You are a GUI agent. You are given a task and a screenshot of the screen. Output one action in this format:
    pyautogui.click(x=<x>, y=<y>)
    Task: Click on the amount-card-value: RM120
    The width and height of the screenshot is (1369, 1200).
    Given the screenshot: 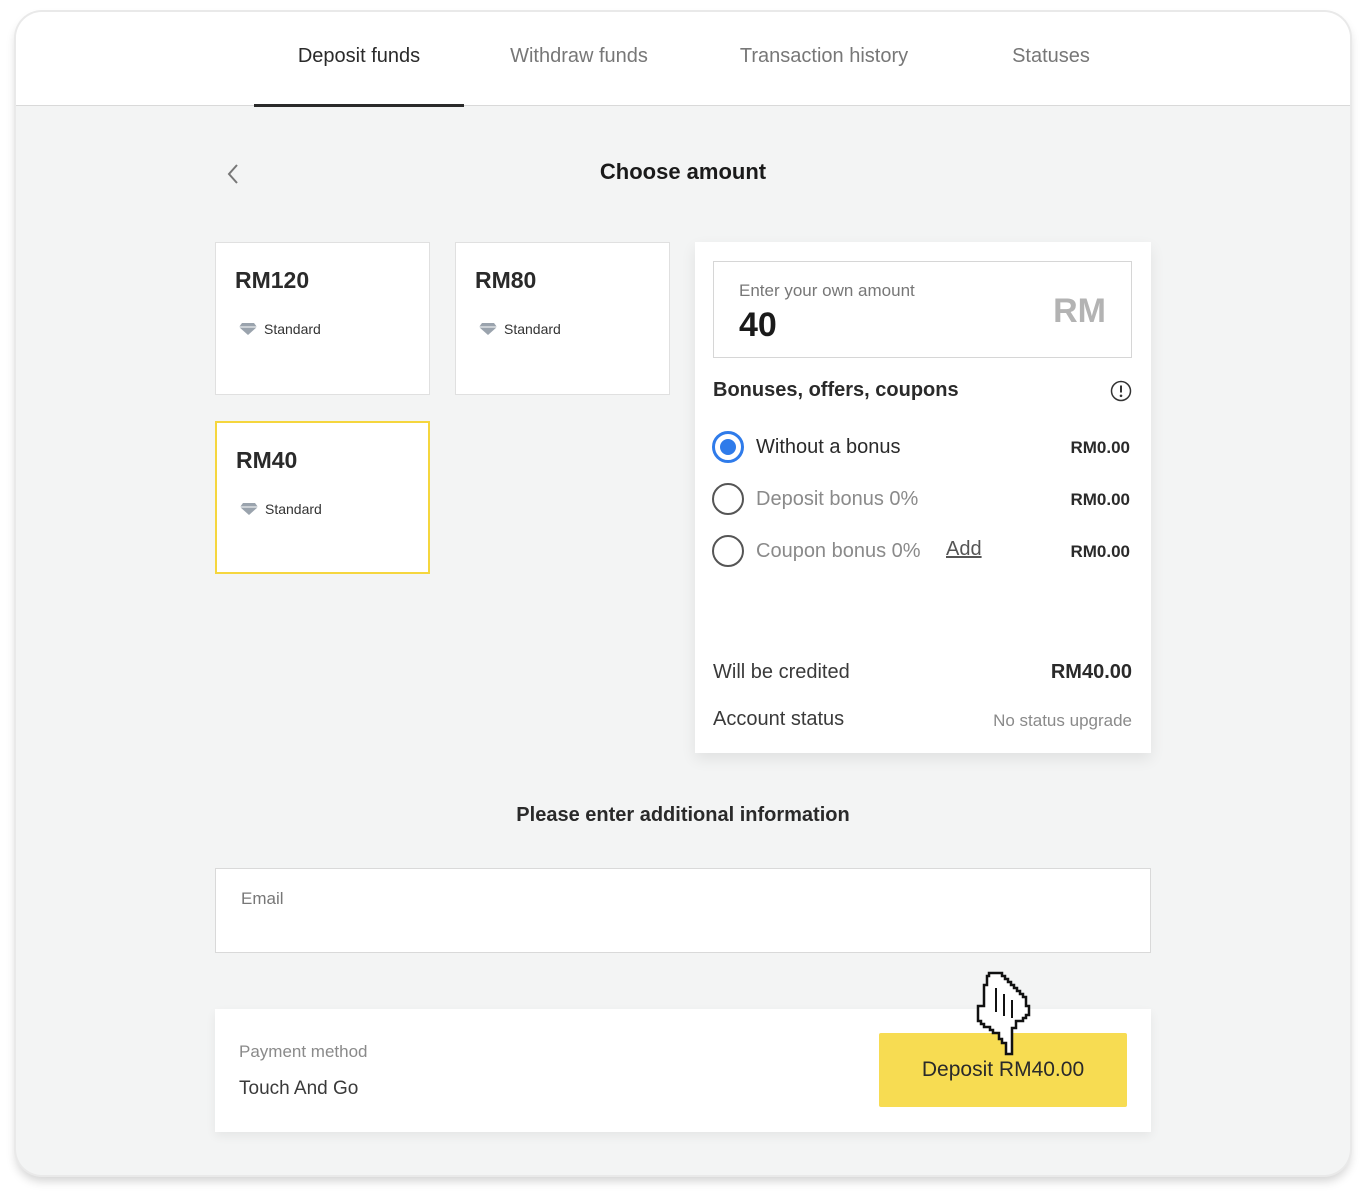 What is the action you would take?
    pyautogui.click(x=272, y=280)
    